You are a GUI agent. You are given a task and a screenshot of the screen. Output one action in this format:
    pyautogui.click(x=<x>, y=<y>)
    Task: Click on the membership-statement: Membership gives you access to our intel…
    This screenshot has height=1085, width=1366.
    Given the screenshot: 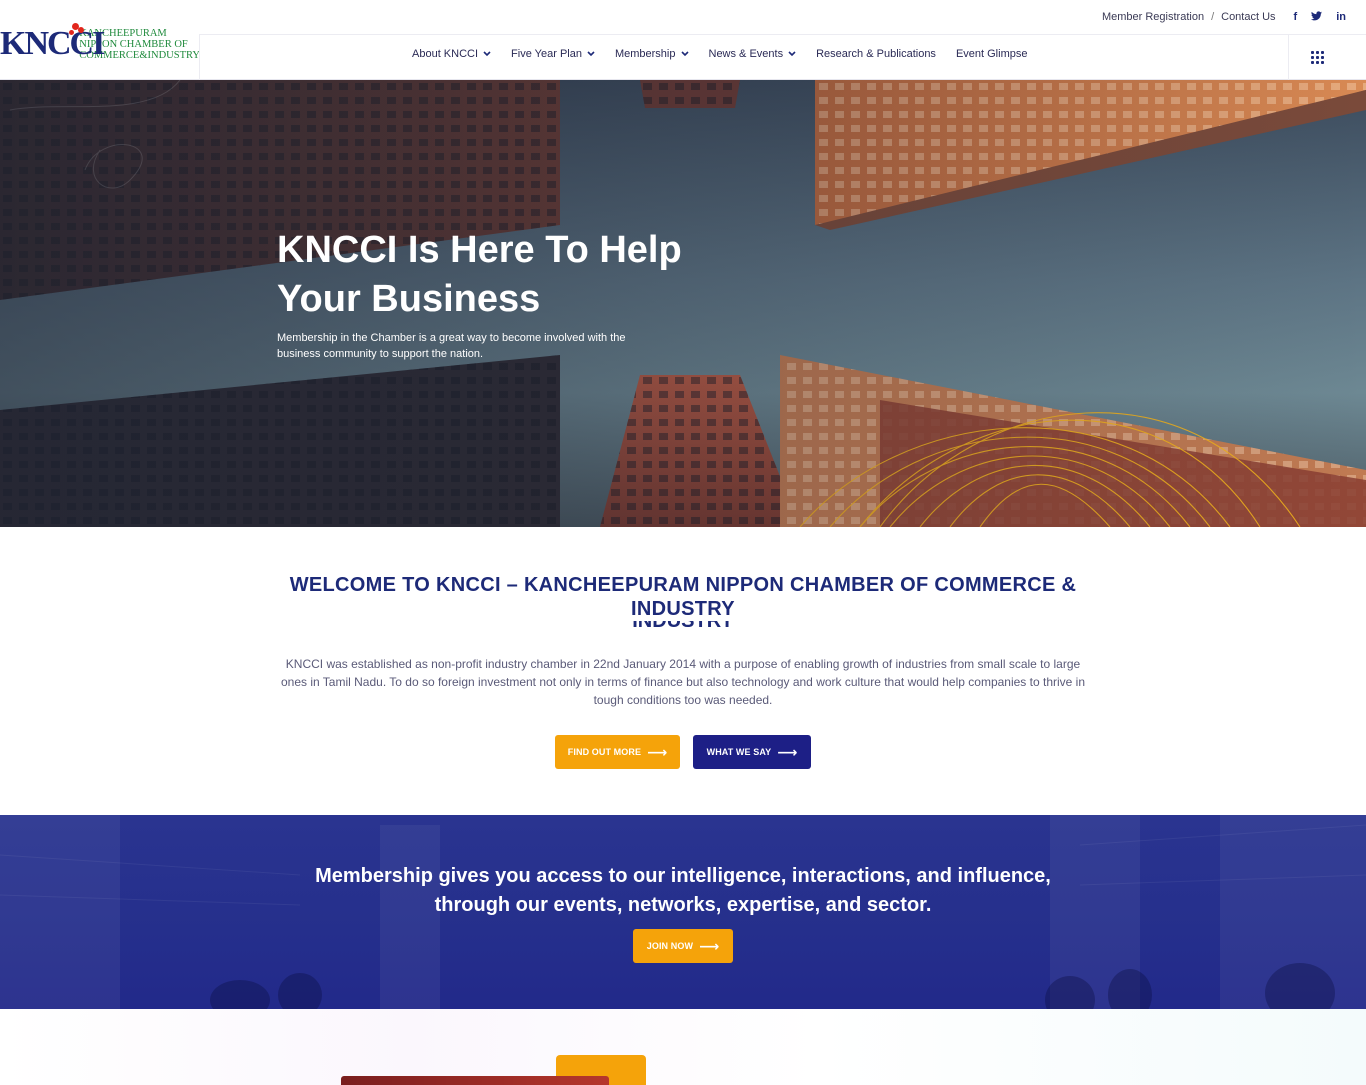 What is the action you would take?
    pyautogui.click(x=683, y=890)
    